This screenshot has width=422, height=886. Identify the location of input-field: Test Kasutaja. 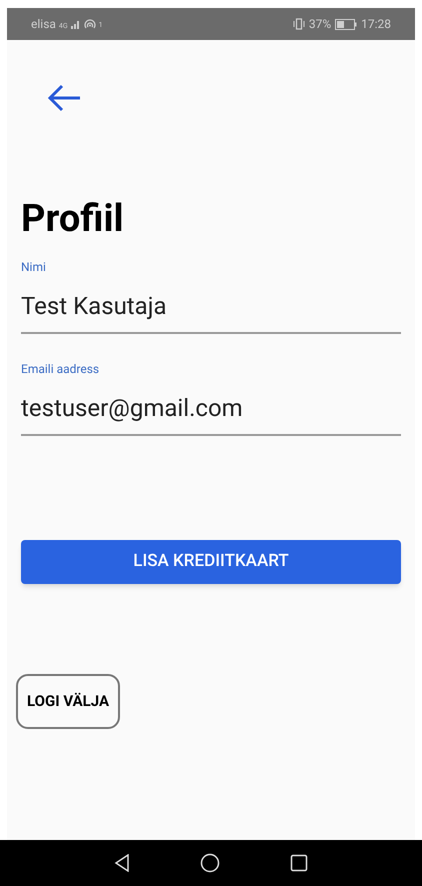
(211, 311).